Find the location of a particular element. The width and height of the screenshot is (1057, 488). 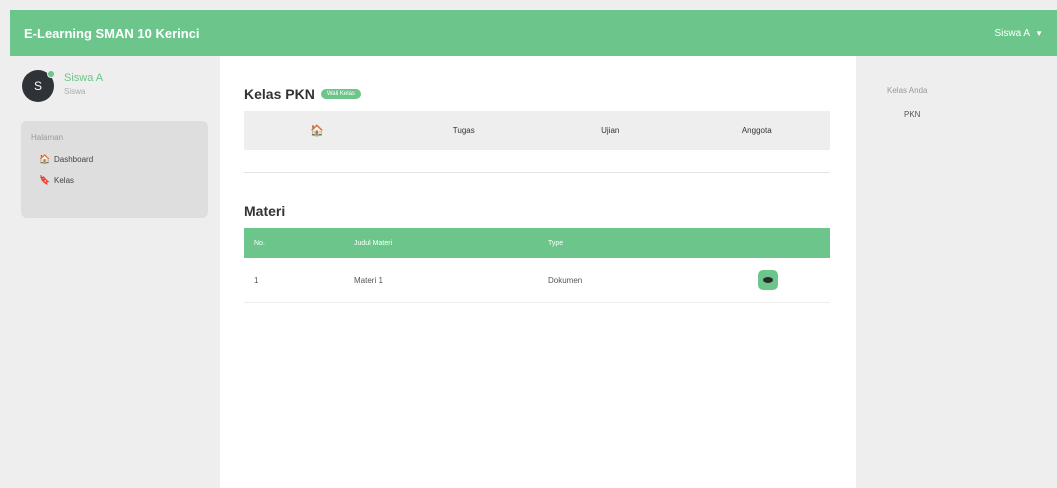

tab-ujian: Ujian is located at coordinates (610, 130).